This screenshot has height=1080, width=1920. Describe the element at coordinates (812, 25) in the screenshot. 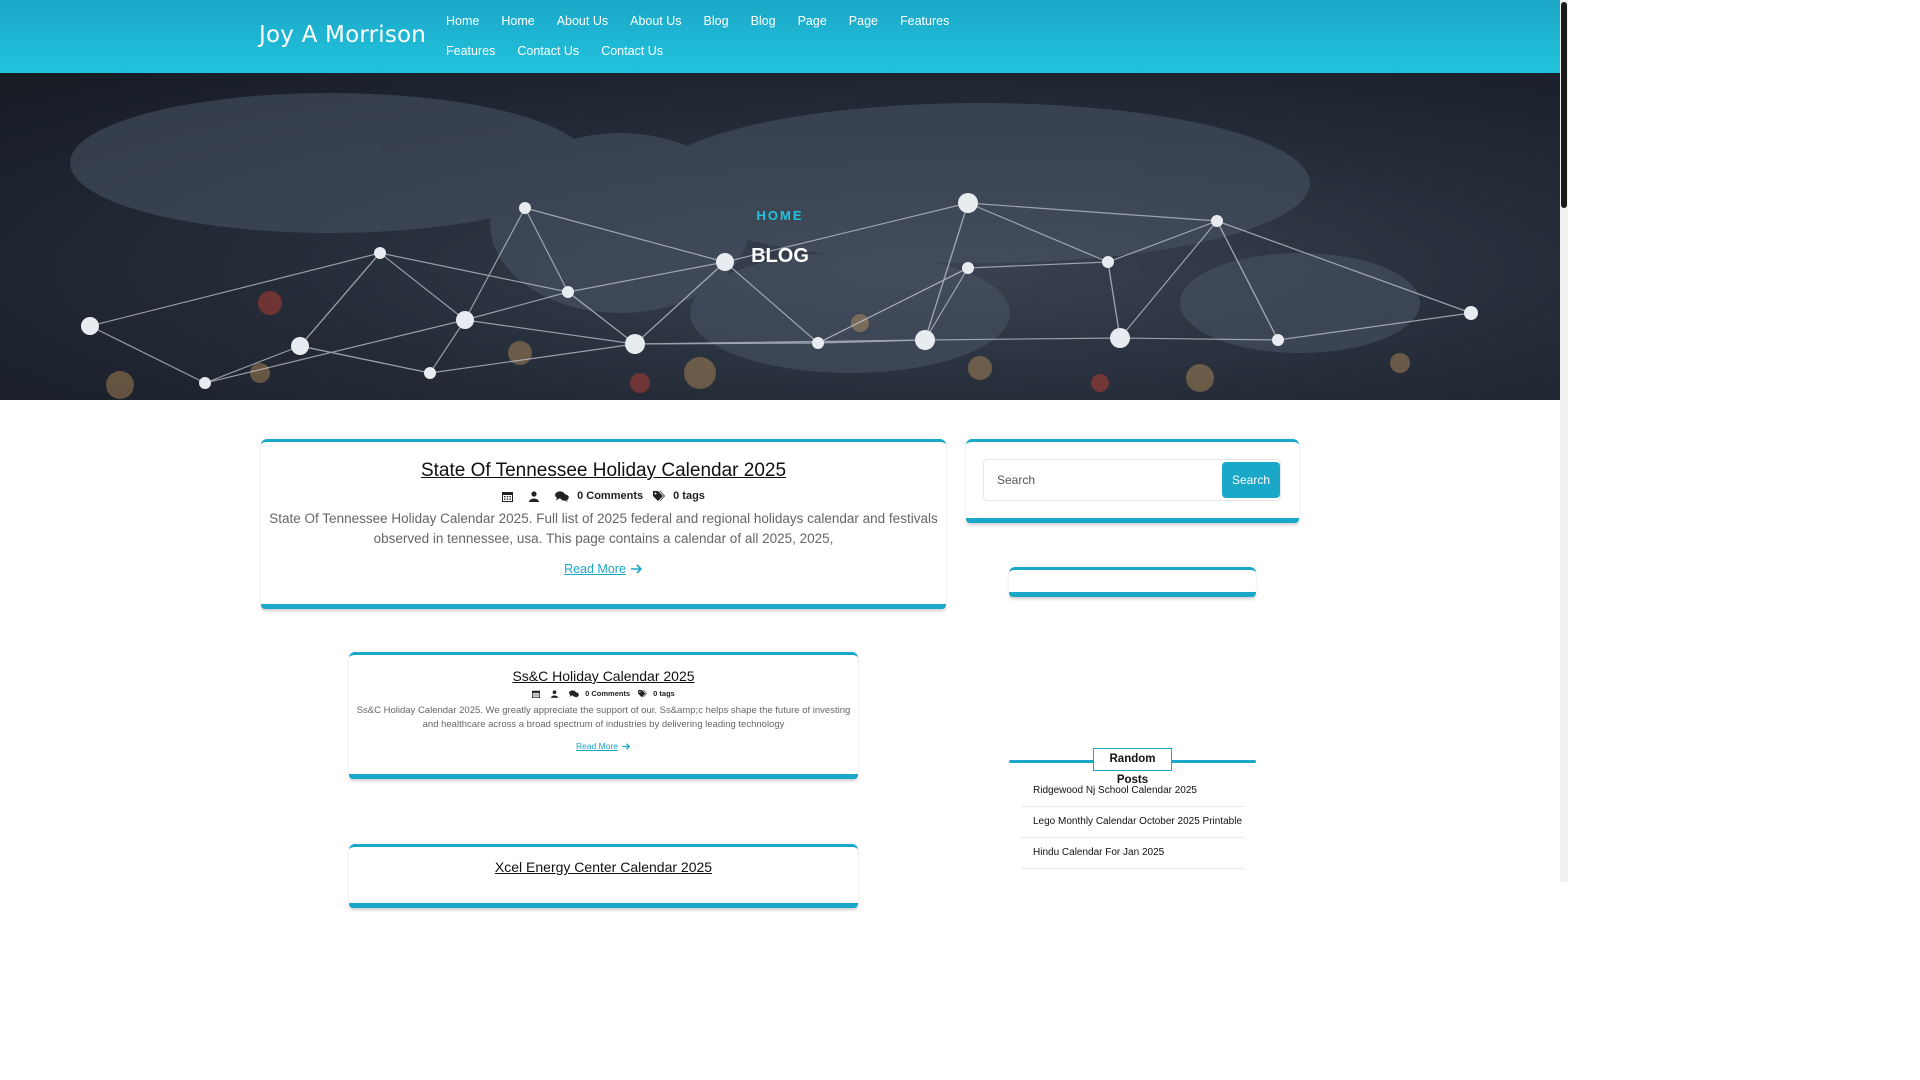

I see `nav-item-page: Page` at that location.